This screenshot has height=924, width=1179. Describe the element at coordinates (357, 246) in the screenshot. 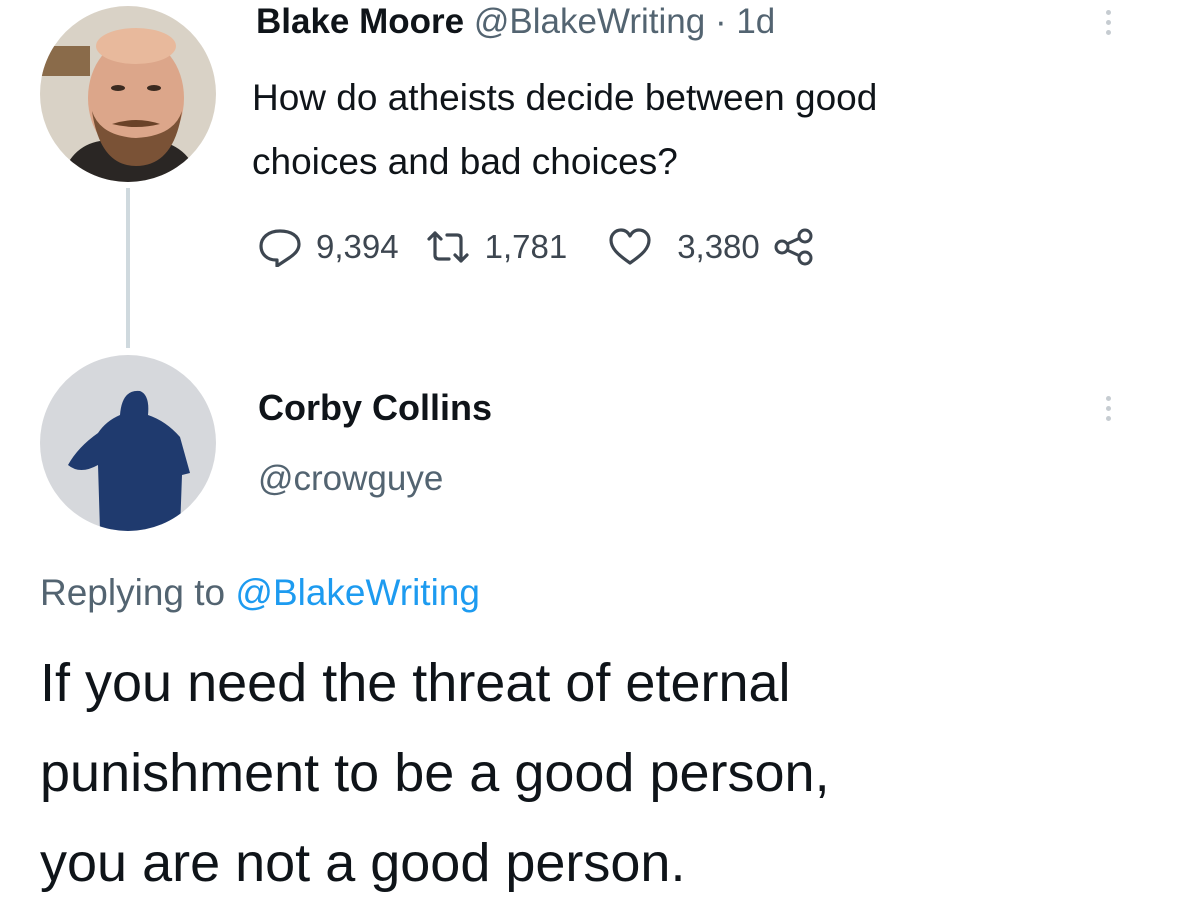

I see `reply-count: 9,394` at that location.